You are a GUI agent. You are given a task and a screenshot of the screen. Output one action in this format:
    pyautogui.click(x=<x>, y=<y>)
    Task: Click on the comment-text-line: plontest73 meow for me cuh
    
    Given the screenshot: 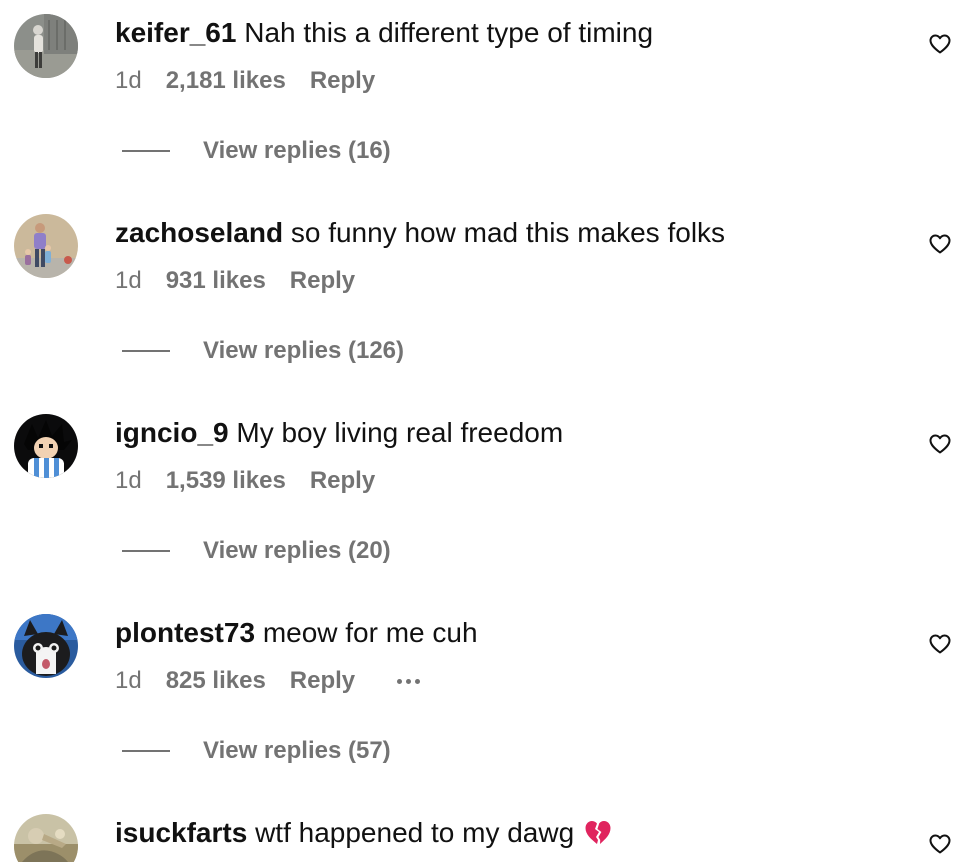 What is the action you would take?
    pyautogui.click(x=296, y=633)
    